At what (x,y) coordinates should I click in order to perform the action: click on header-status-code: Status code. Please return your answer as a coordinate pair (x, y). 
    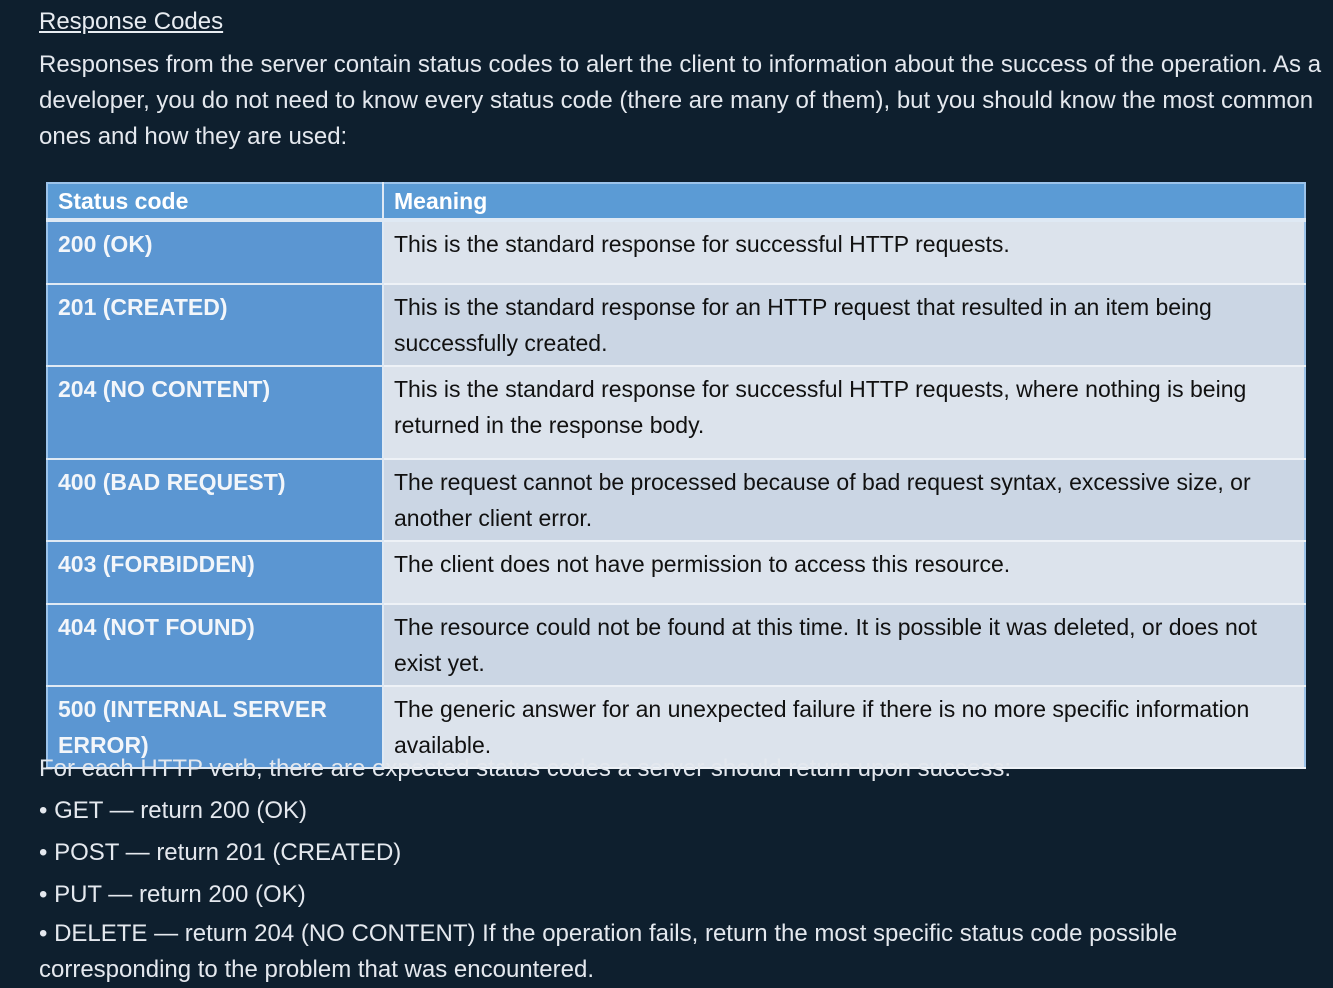
    Looking at the image, I should click on (215, 202).